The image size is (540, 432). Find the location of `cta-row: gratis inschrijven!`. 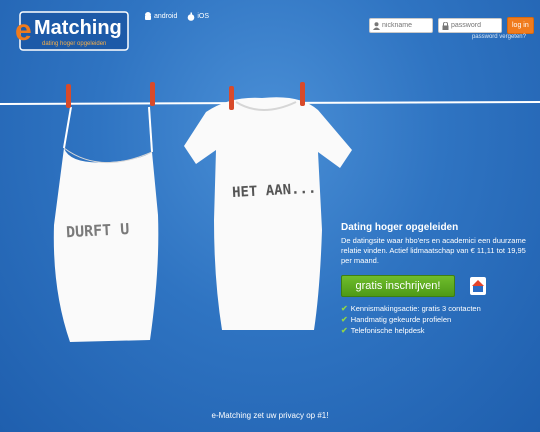

cta-row: gratis inschrijven! is located at coordinates (437, 286).